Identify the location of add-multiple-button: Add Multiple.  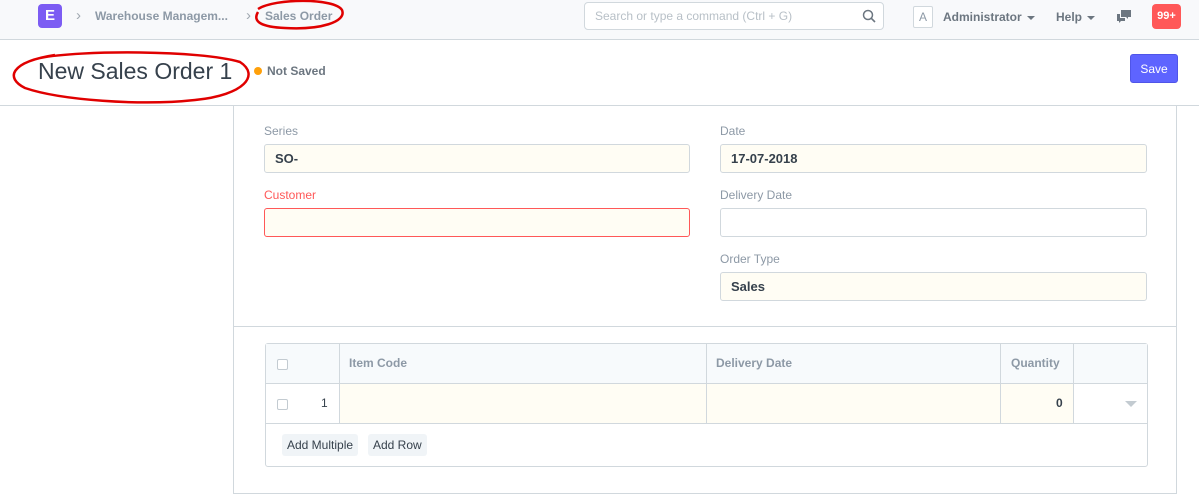
(320, 445).